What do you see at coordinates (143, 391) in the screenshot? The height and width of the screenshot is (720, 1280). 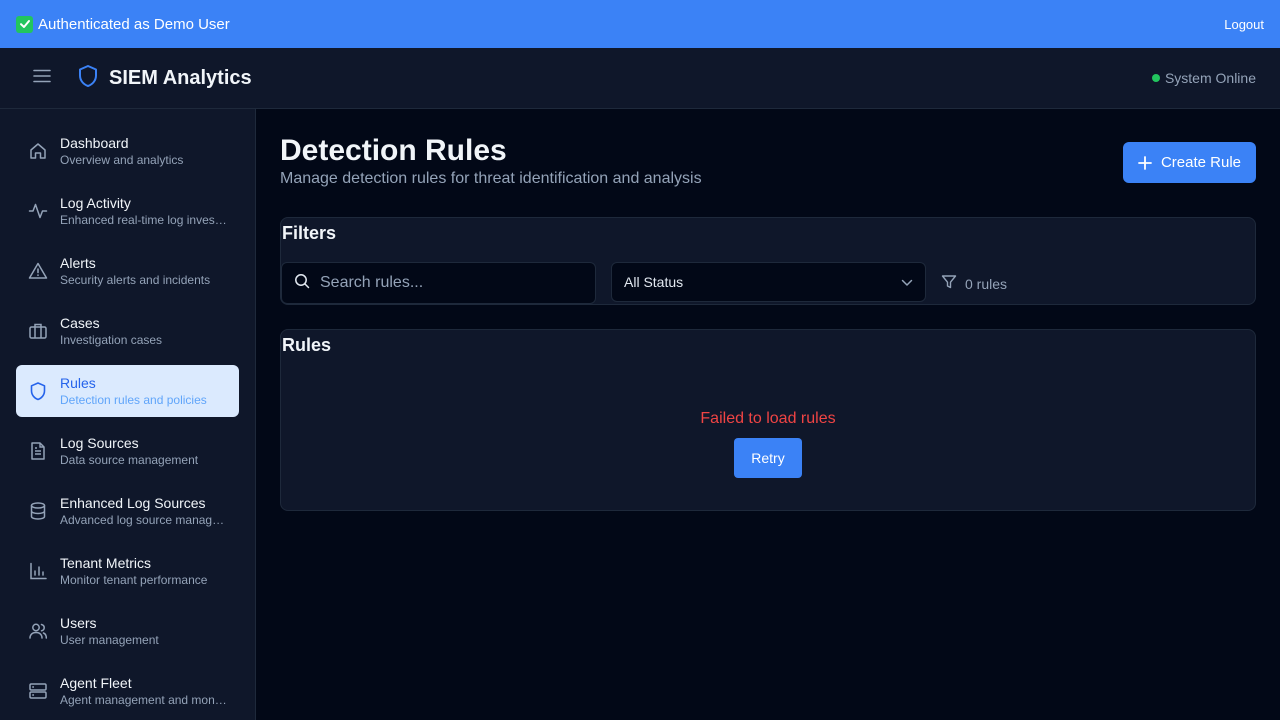 I see `sidebar-item-text: Rules Detection rules and policies` at bounding box center [143, 391].